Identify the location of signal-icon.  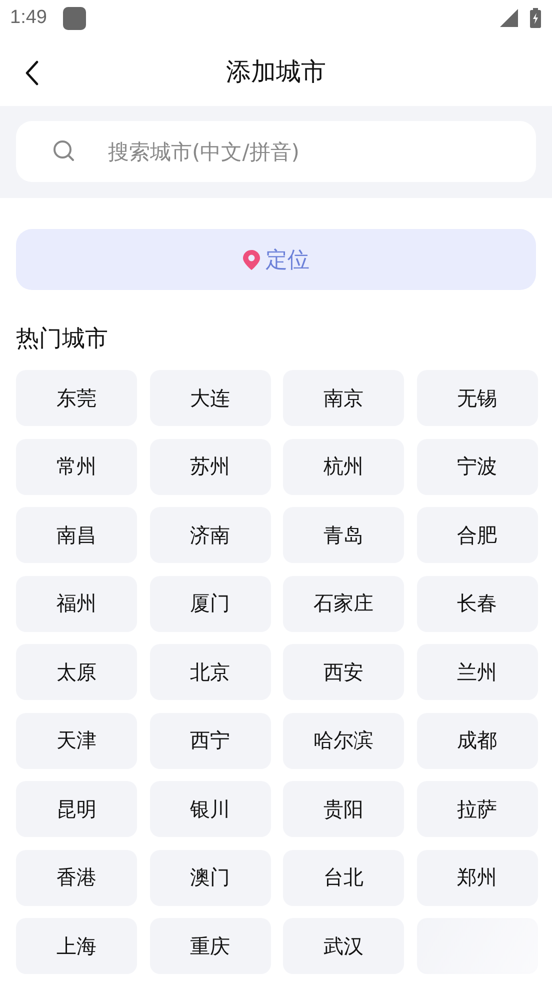
(509, 18).